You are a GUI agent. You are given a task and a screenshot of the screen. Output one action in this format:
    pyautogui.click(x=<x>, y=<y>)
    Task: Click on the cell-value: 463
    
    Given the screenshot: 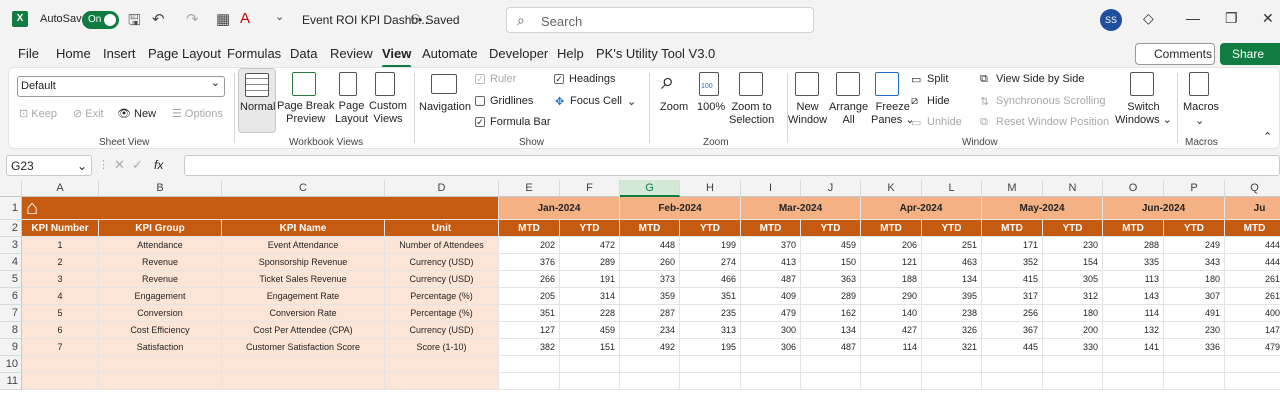 What is the action you would take?
    pyautogui.click(x=952, y=262)
    